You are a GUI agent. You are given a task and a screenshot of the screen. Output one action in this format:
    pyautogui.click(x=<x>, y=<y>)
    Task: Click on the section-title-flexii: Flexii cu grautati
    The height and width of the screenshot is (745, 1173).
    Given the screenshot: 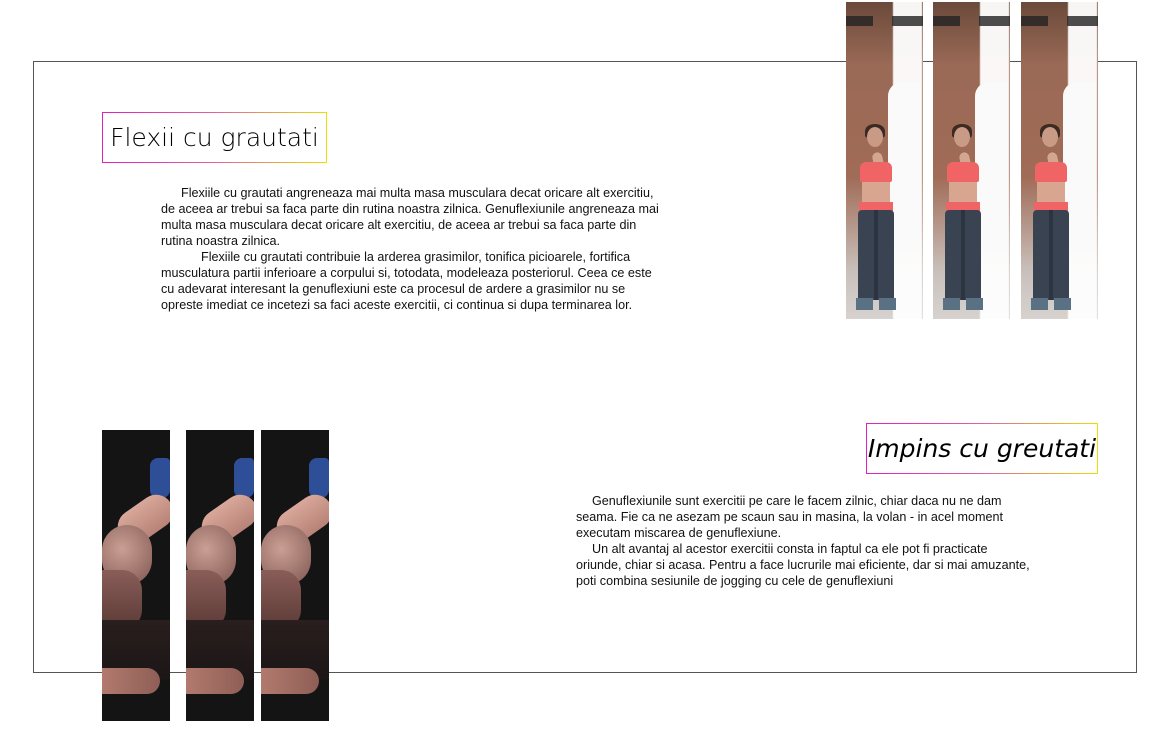 What is the action you would take?
    pyautogui.click(x=214, y=137)
    